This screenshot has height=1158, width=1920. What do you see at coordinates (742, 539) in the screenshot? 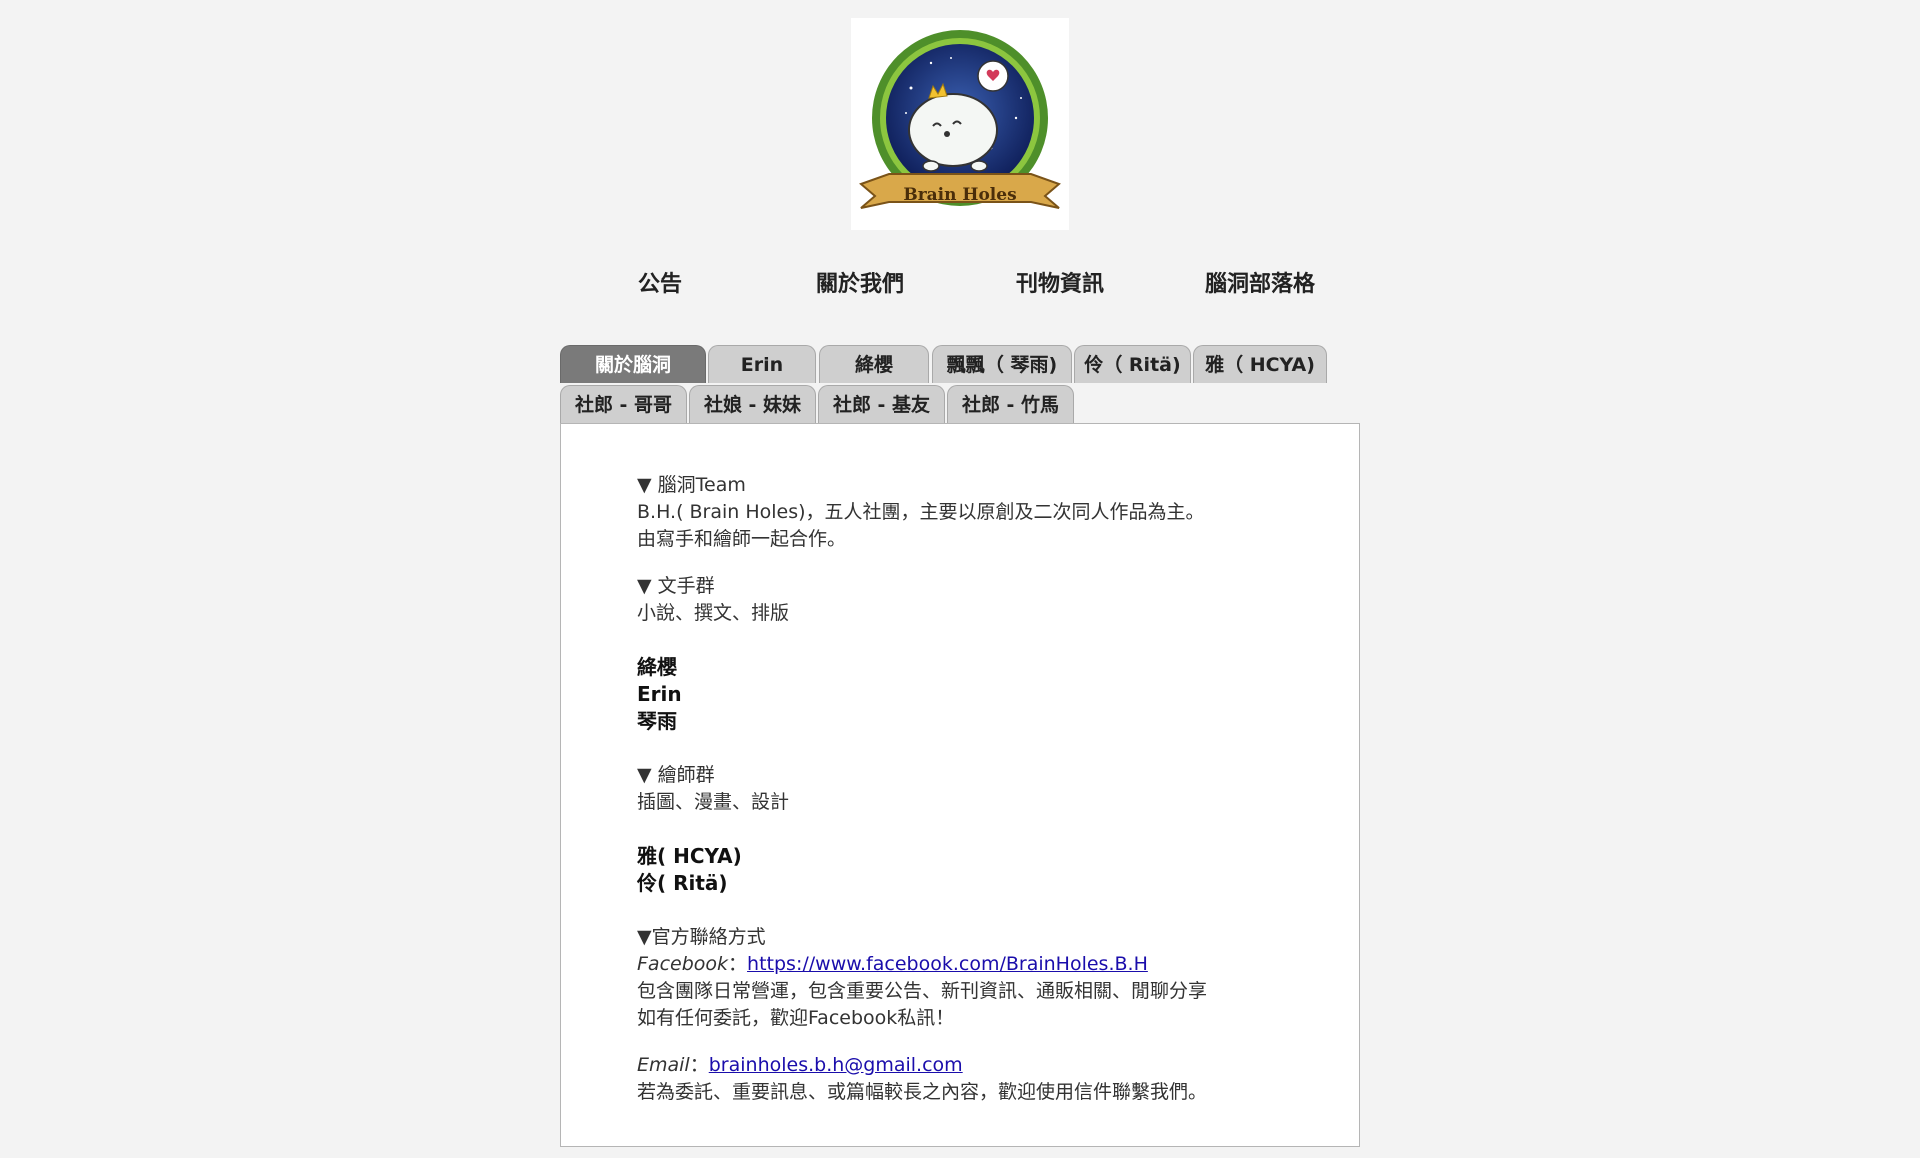
I see `team-description-2: 由寫手和繪師一起合作。` at bounding box center [742, 539].